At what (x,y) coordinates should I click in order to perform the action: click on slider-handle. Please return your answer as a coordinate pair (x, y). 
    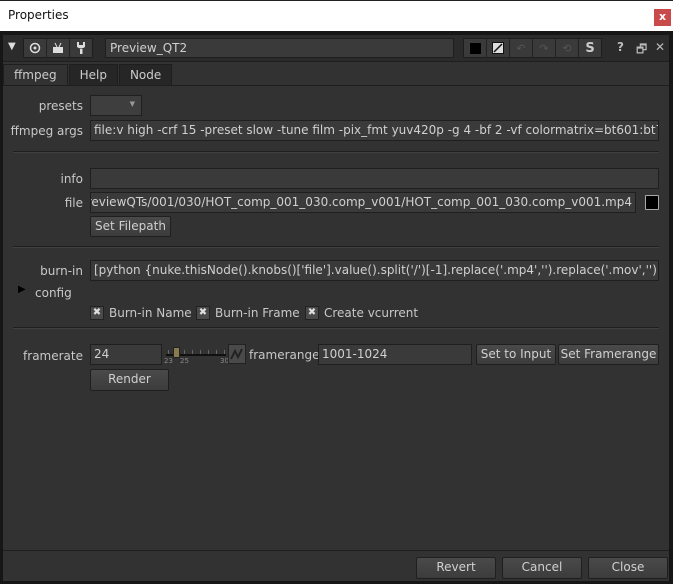
    Looking at the image, I should click on (176, 352).